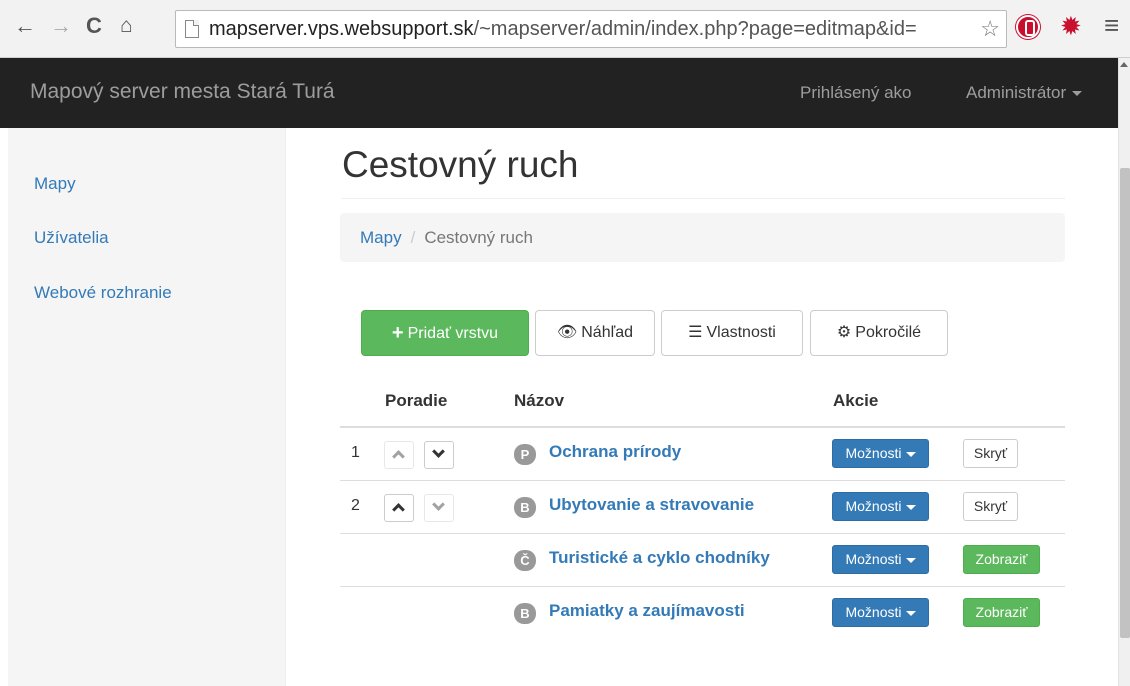 The height and width of the screenshot is (686, 1130). What do you see at coordinates (61, 26) in the screenshot?
I see `forward-arrow-icon: →` at bounding box center [61, 26].